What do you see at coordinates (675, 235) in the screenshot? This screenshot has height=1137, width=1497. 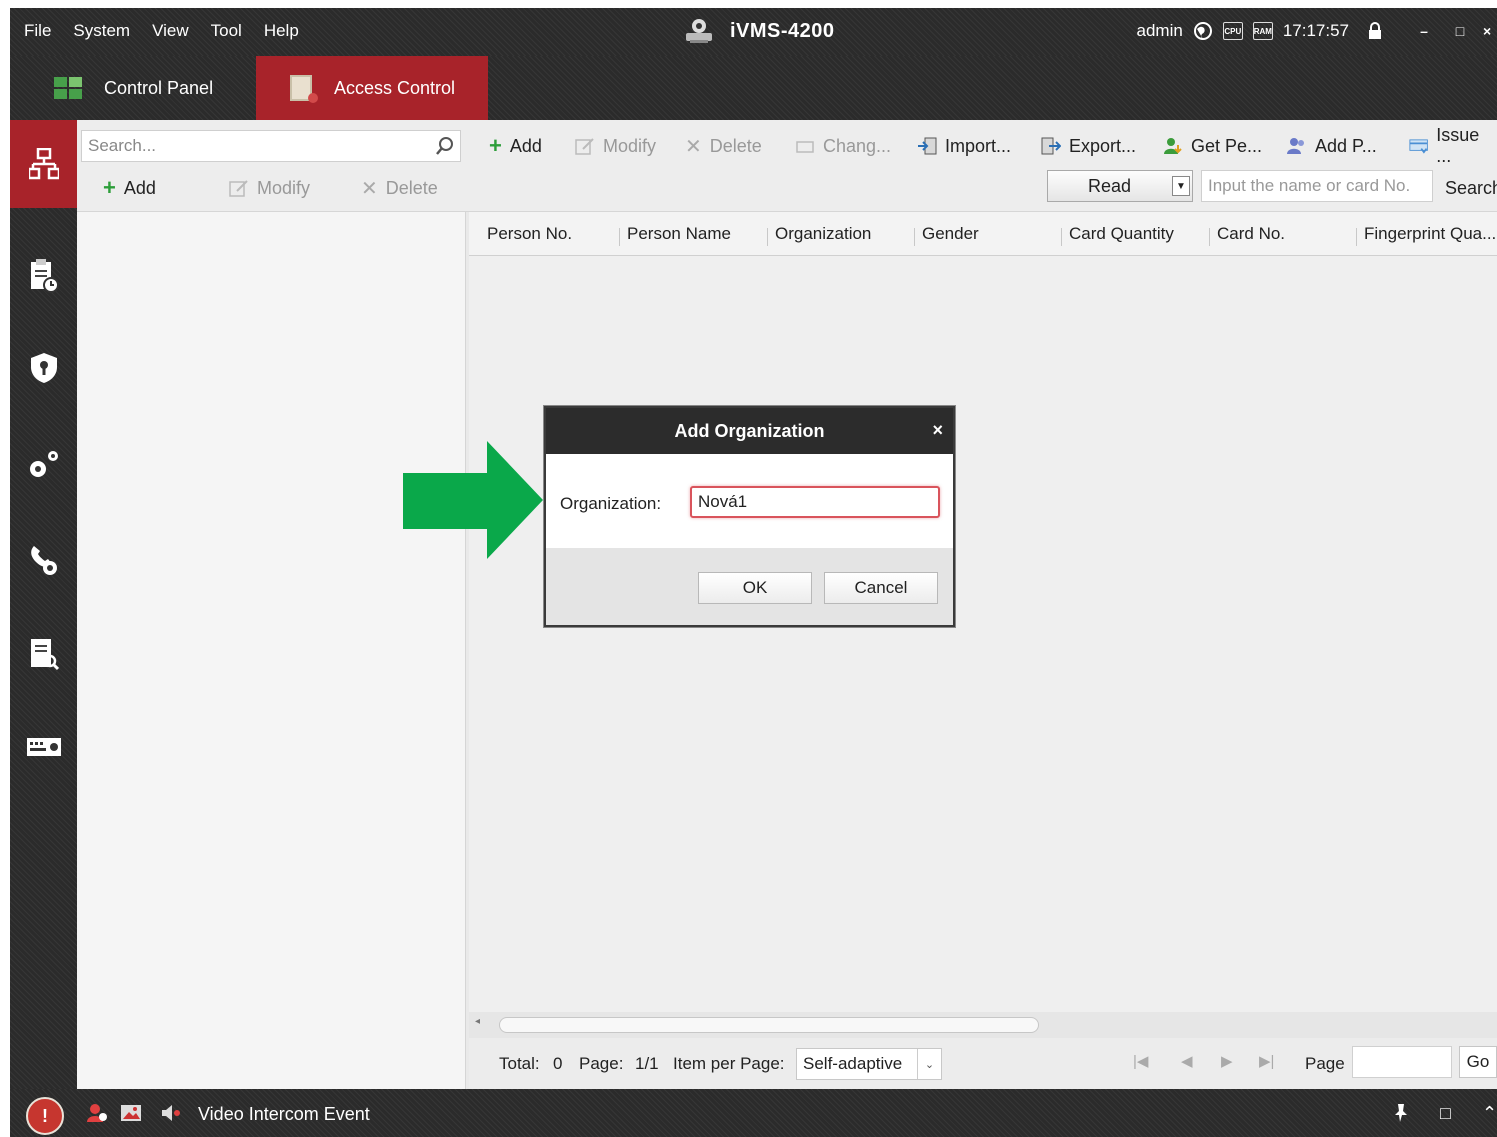 I see `column-header-person-name: Person Name` at bounding box center [675, 235].